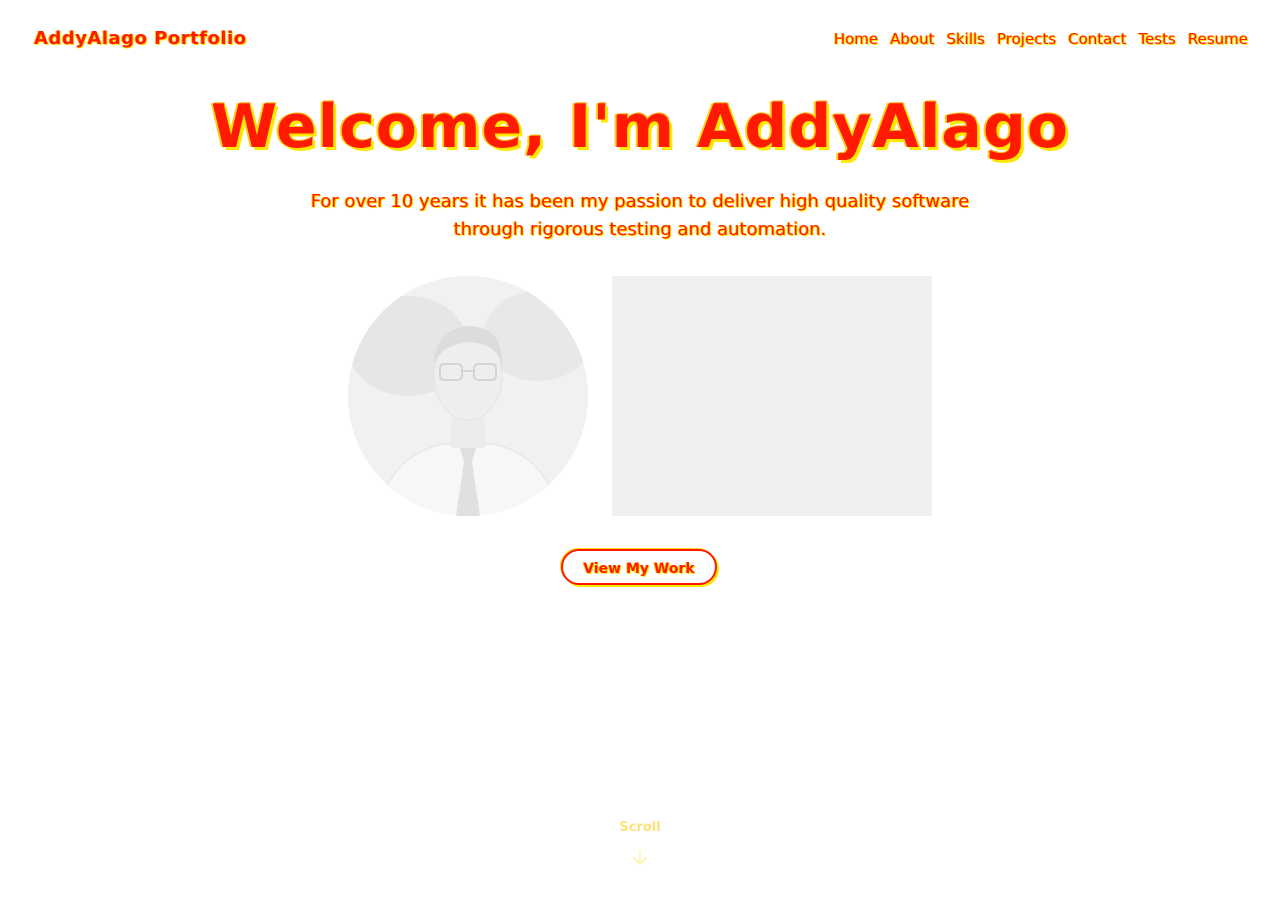 The width and height of the screenshot is (1280, 900). What do you see at coordinates (912, 39) in the screenshot?
I see `nav-about: About` at bounding box center [912, 39].